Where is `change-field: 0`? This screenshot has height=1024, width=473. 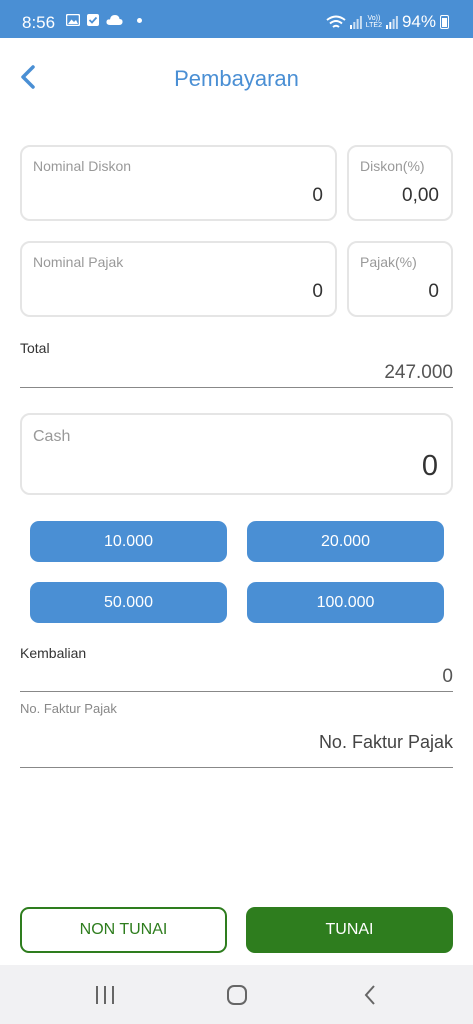 change-field: 0 is located at coordinates (236, 678).